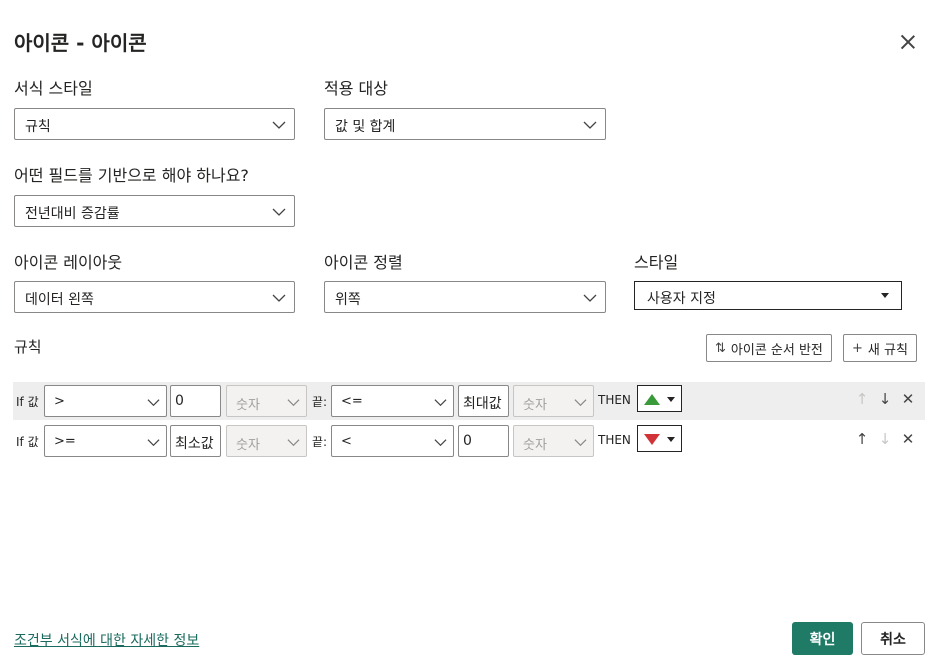 The width and height of the screenshot is (940, 668). I want to click on value-2-input: 최대값, so click(483, 401).